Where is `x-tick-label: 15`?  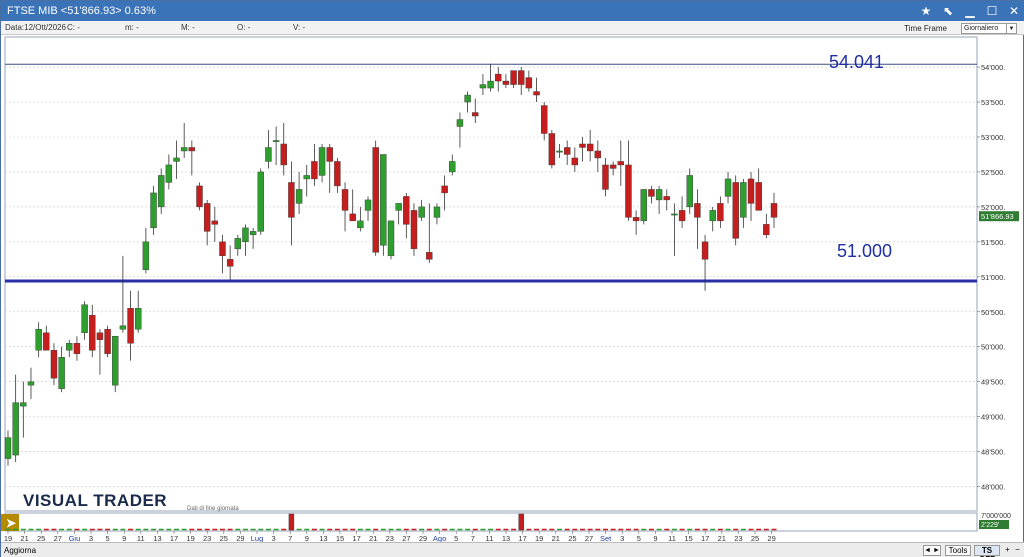 x-tick-label: 15 is located at coordinates (688, 538).